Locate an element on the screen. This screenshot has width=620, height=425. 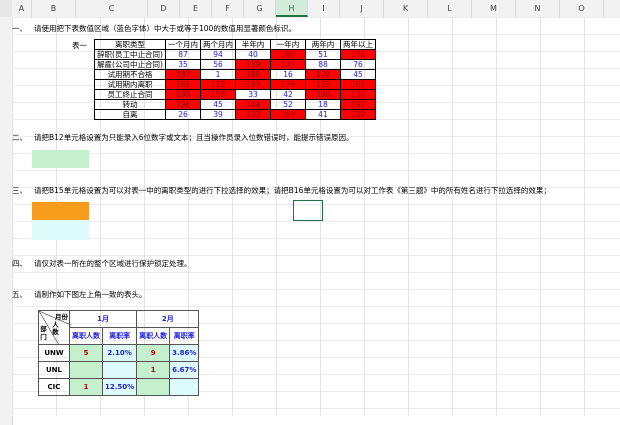
column-header-e: E is located at coordinates (196, 8).